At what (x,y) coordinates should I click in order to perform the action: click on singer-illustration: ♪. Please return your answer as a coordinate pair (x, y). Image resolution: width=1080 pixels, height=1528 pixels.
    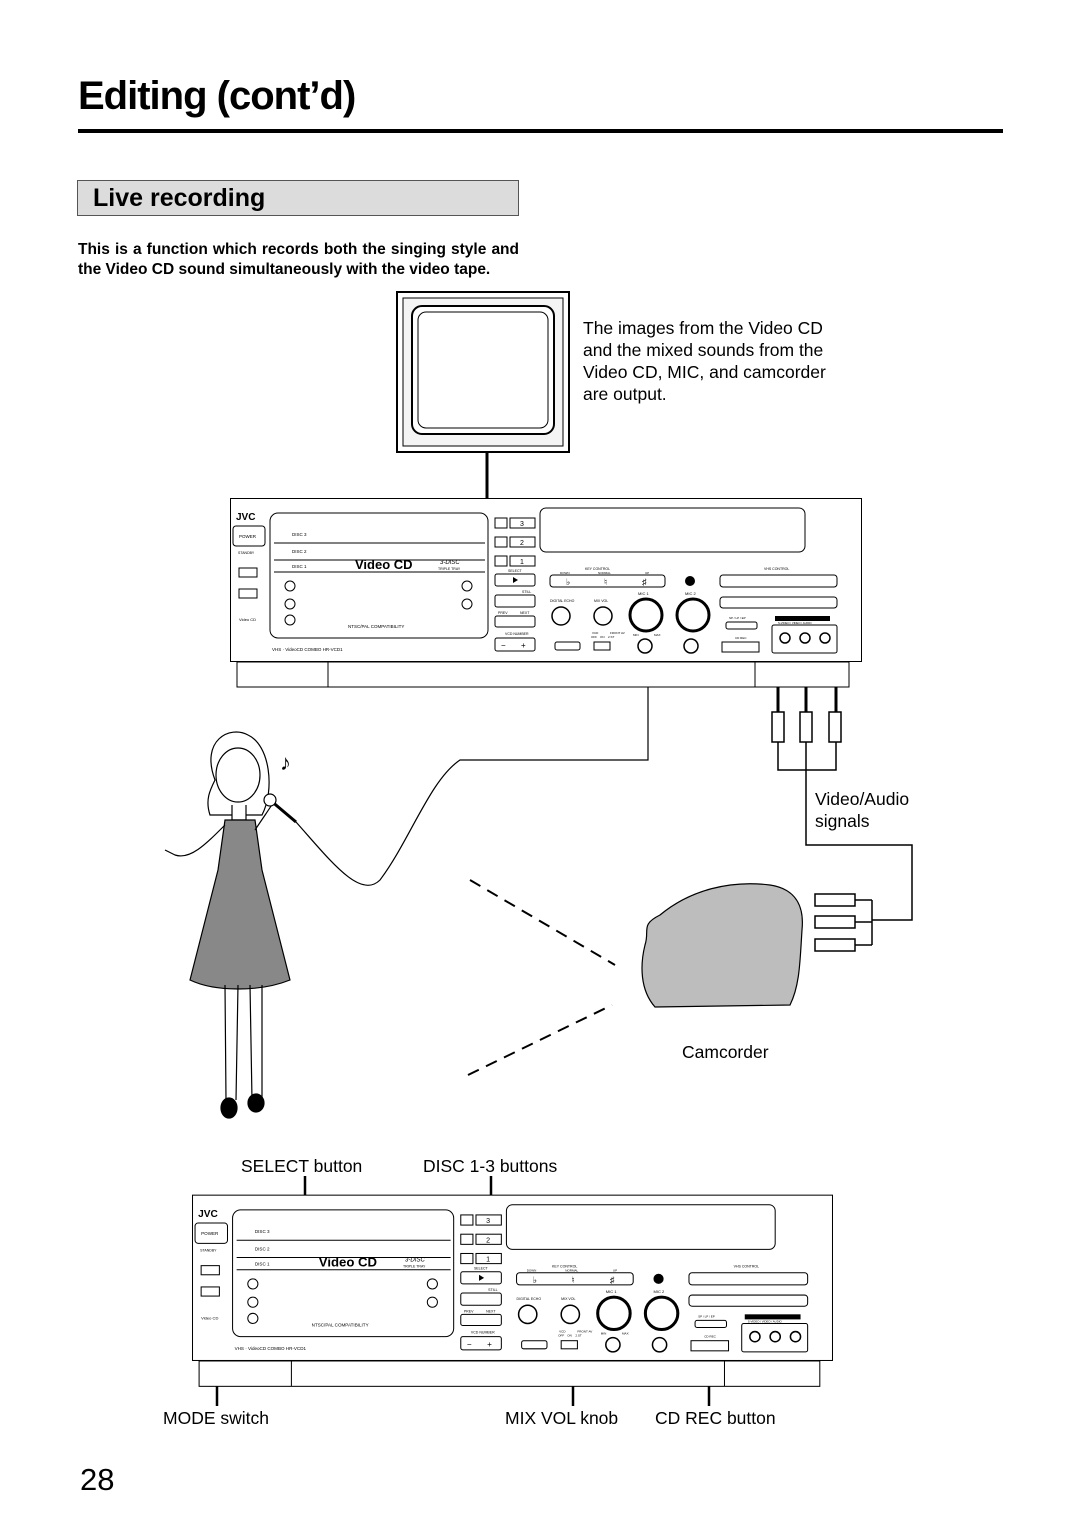
    Looking at the image, I should click on (230, 925).